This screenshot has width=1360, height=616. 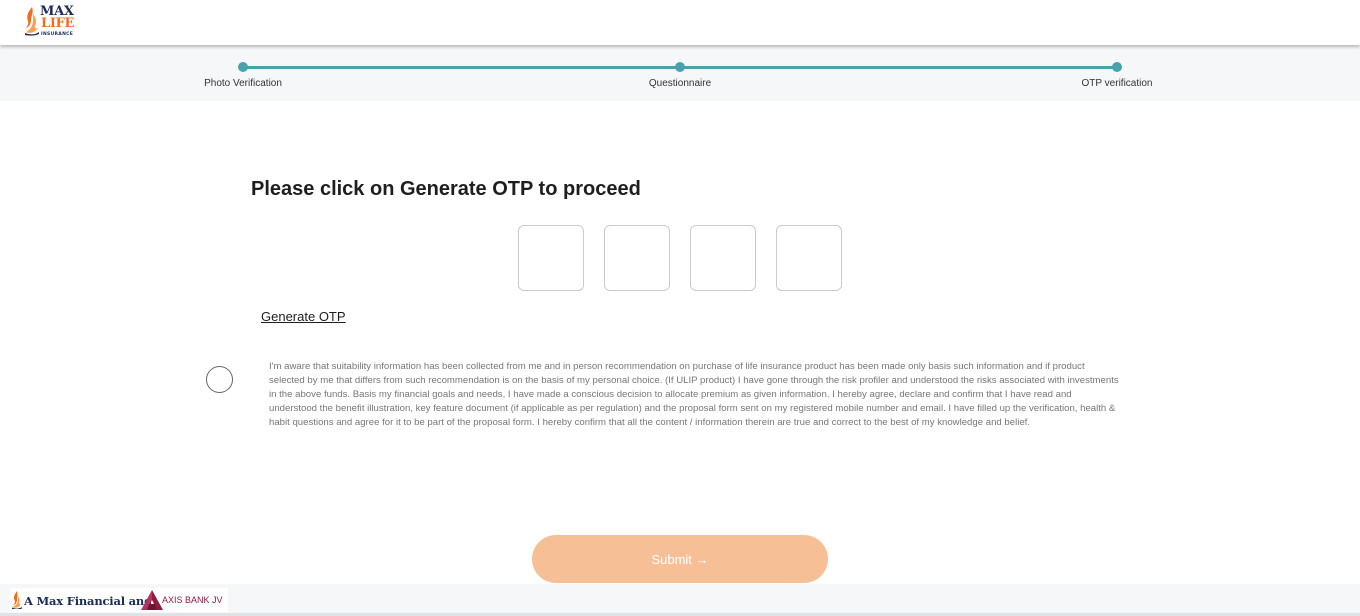 I want to click on step-dot-questionnaire, so click(x=680, y=67).